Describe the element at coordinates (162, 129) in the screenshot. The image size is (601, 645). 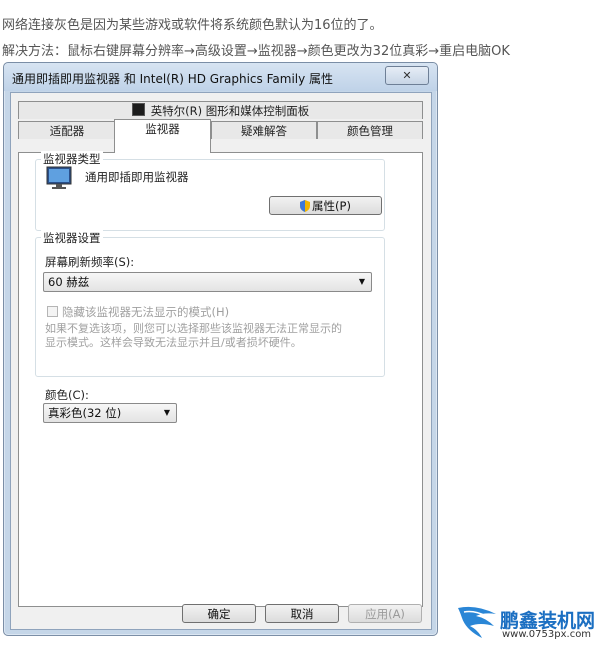
I see `tab-monitor-label: 监视器` at that location.